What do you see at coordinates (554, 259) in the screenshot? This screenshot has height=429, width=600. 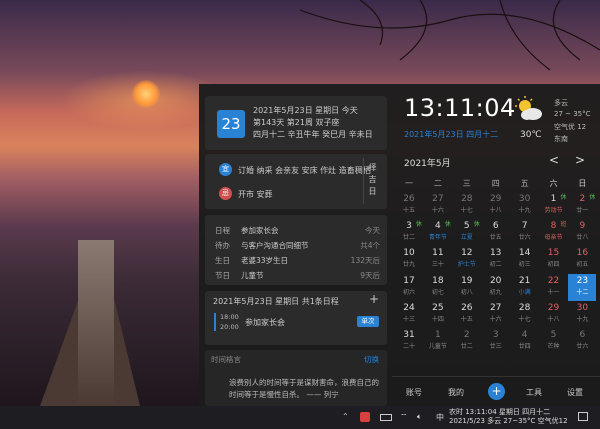 I see `day-cell: 15 初四` at bounding box center [554, 259].